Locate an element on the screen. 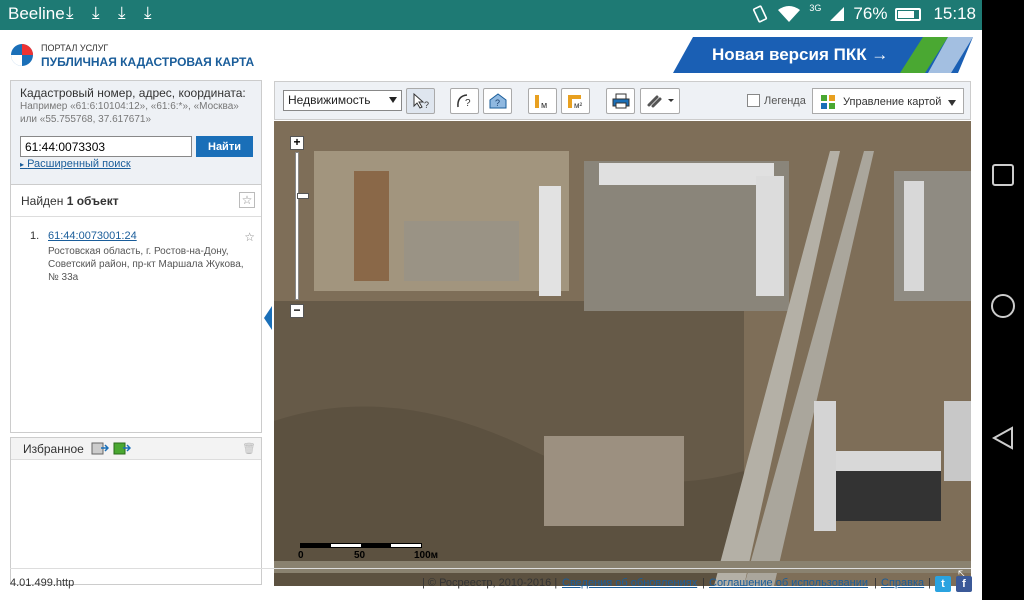 This screenshot has height=600, width=1024. area-tool-button: м² is located at coordinates (575, 101).